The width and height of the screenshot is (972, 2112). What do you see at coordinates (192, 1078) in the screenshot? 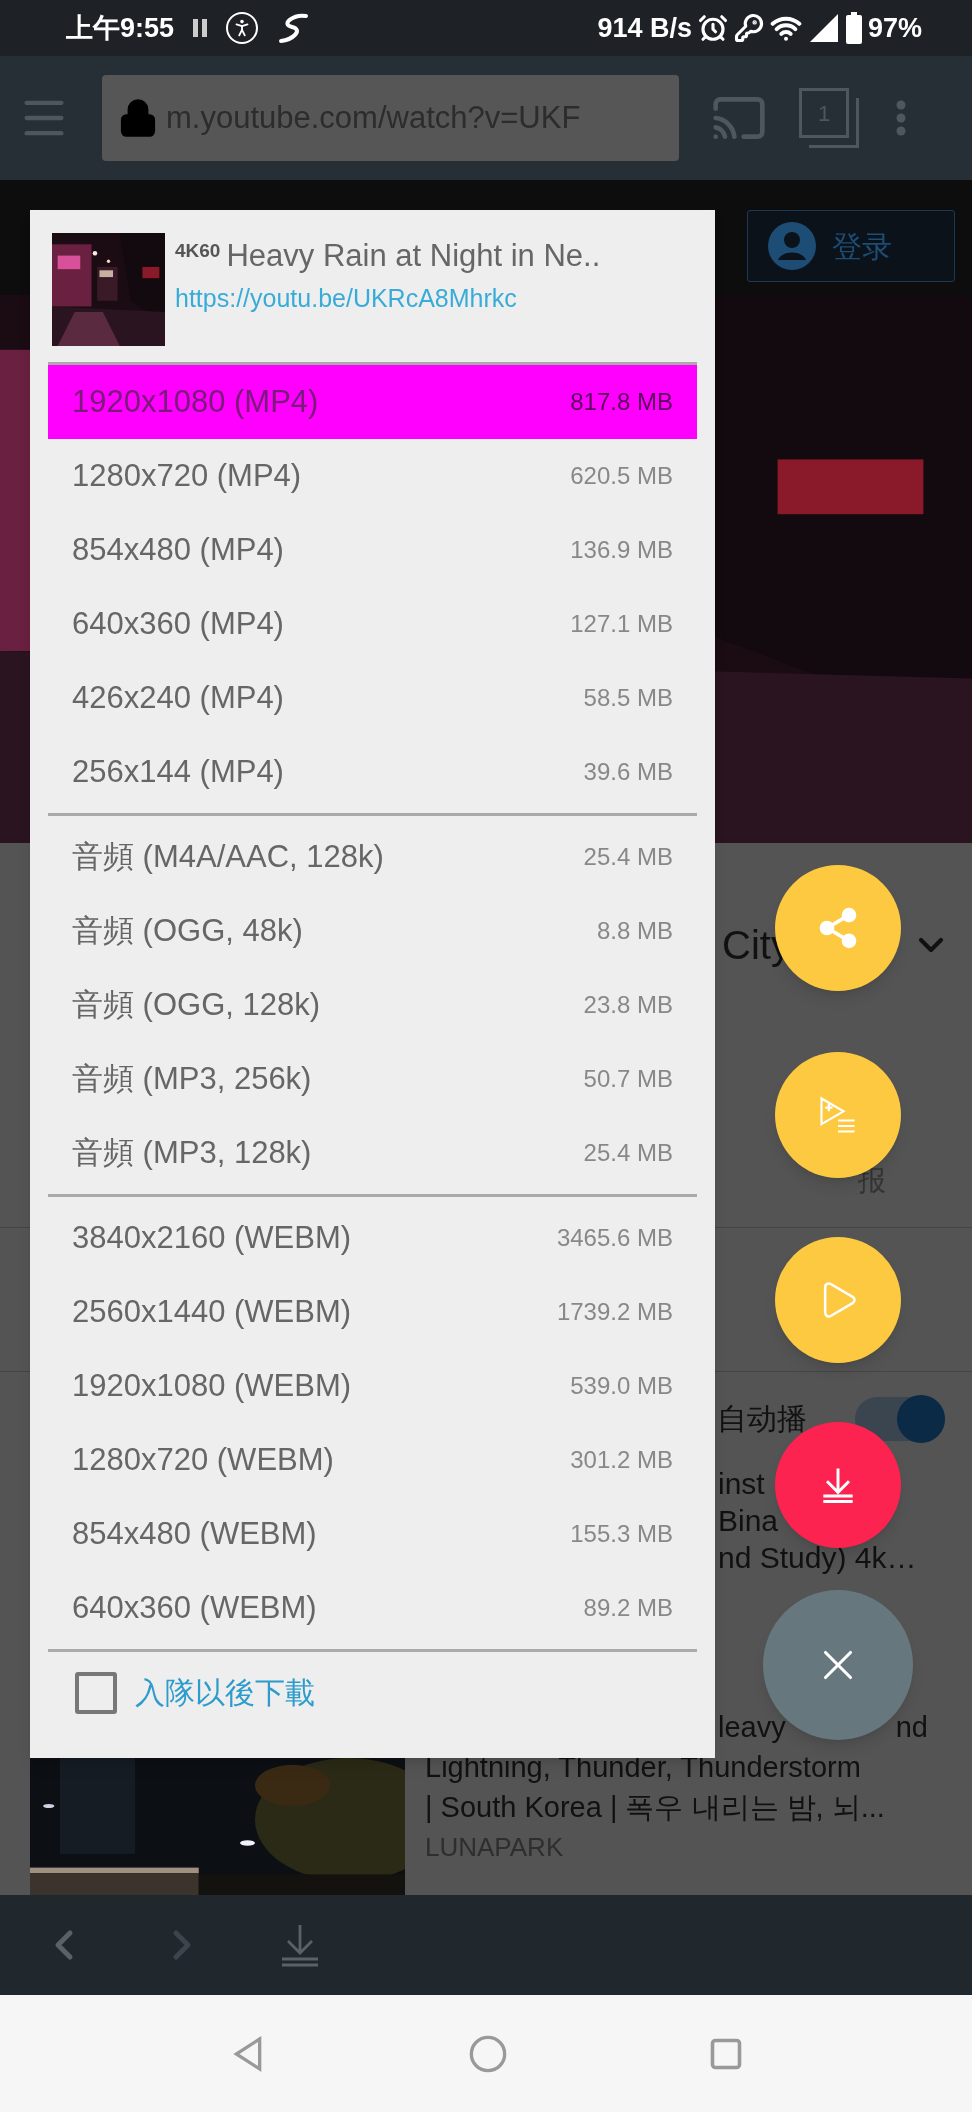
I see `format-label: 音頻 (MP3, 256k)` at bounding box center [192, 1078].